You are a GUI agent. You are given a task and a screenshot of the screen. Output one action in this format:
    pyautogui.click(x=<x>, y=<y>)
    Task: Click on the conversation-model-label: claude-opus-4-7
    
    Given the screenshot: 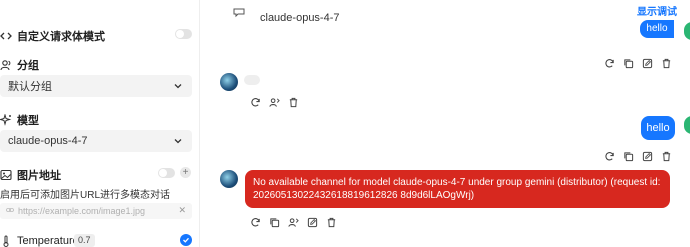 What is the action you would take?
    pyautogui.click(x=300, y=18)
    